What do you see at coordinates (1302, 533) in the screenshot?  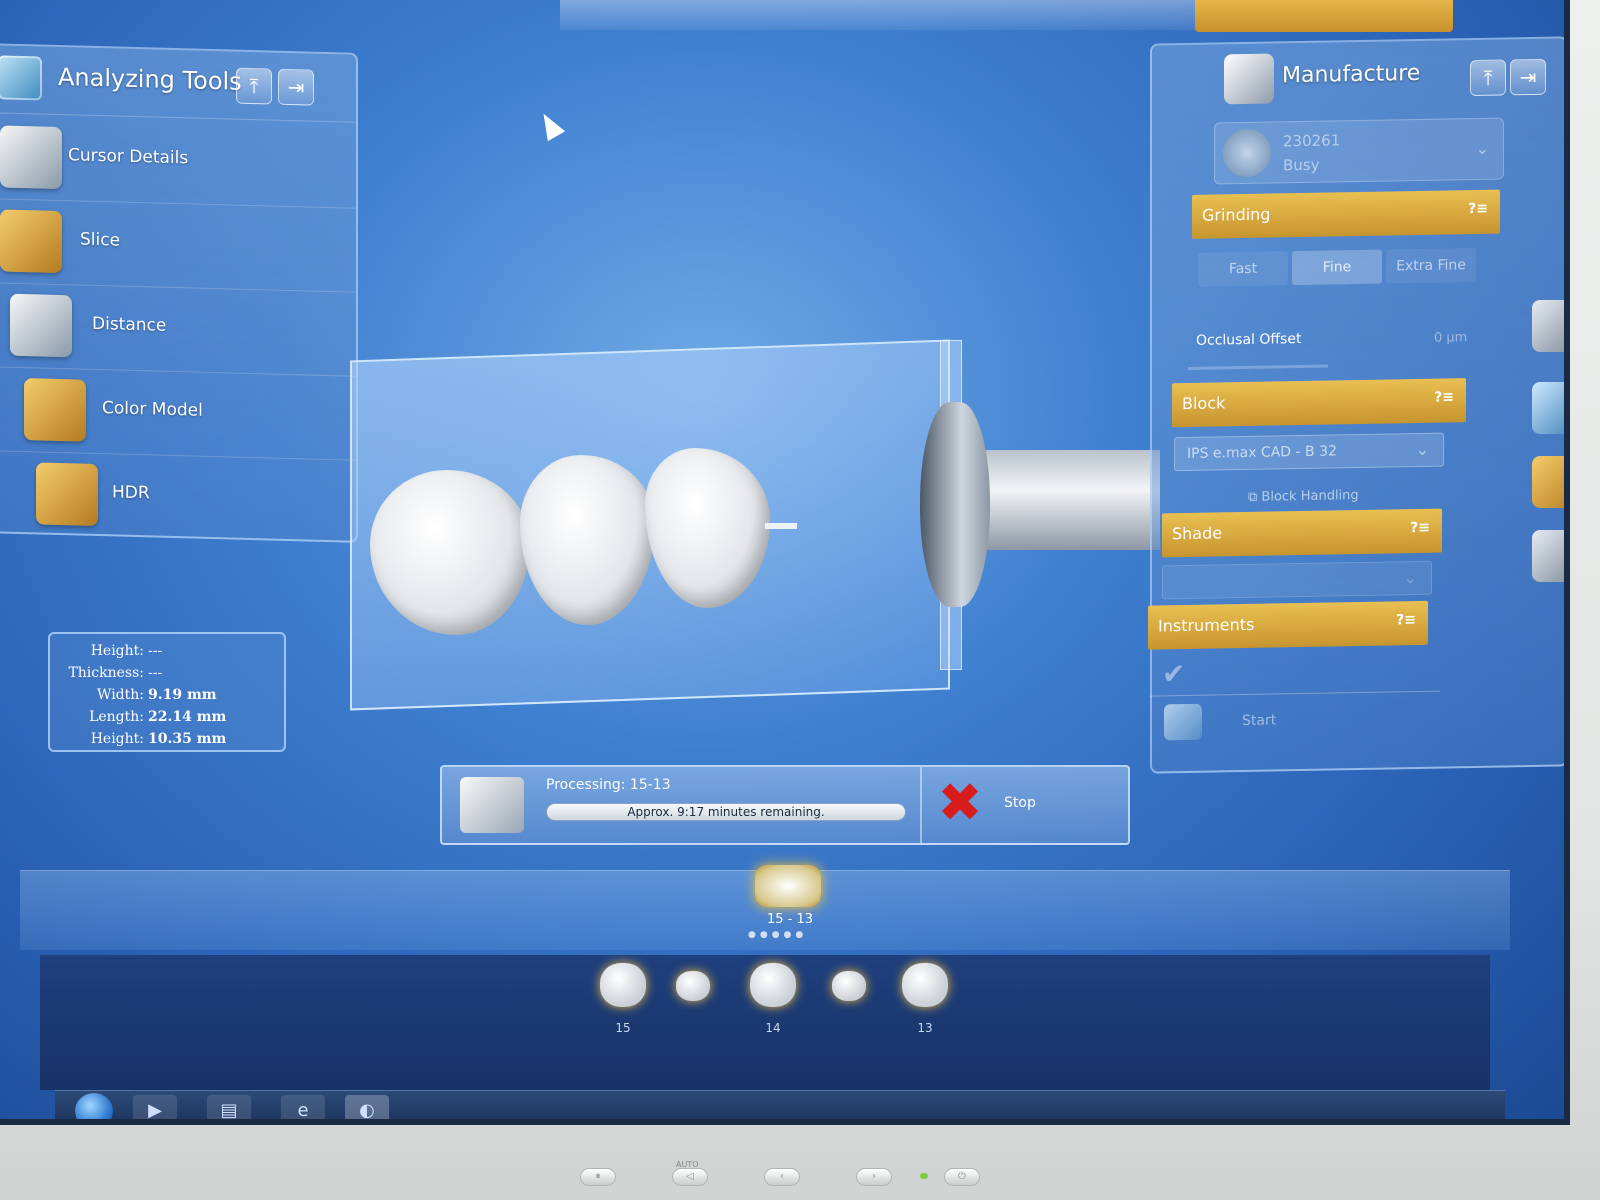 I see `shade-section-header: Shade ?≡` at bounding box center [1302, 533].